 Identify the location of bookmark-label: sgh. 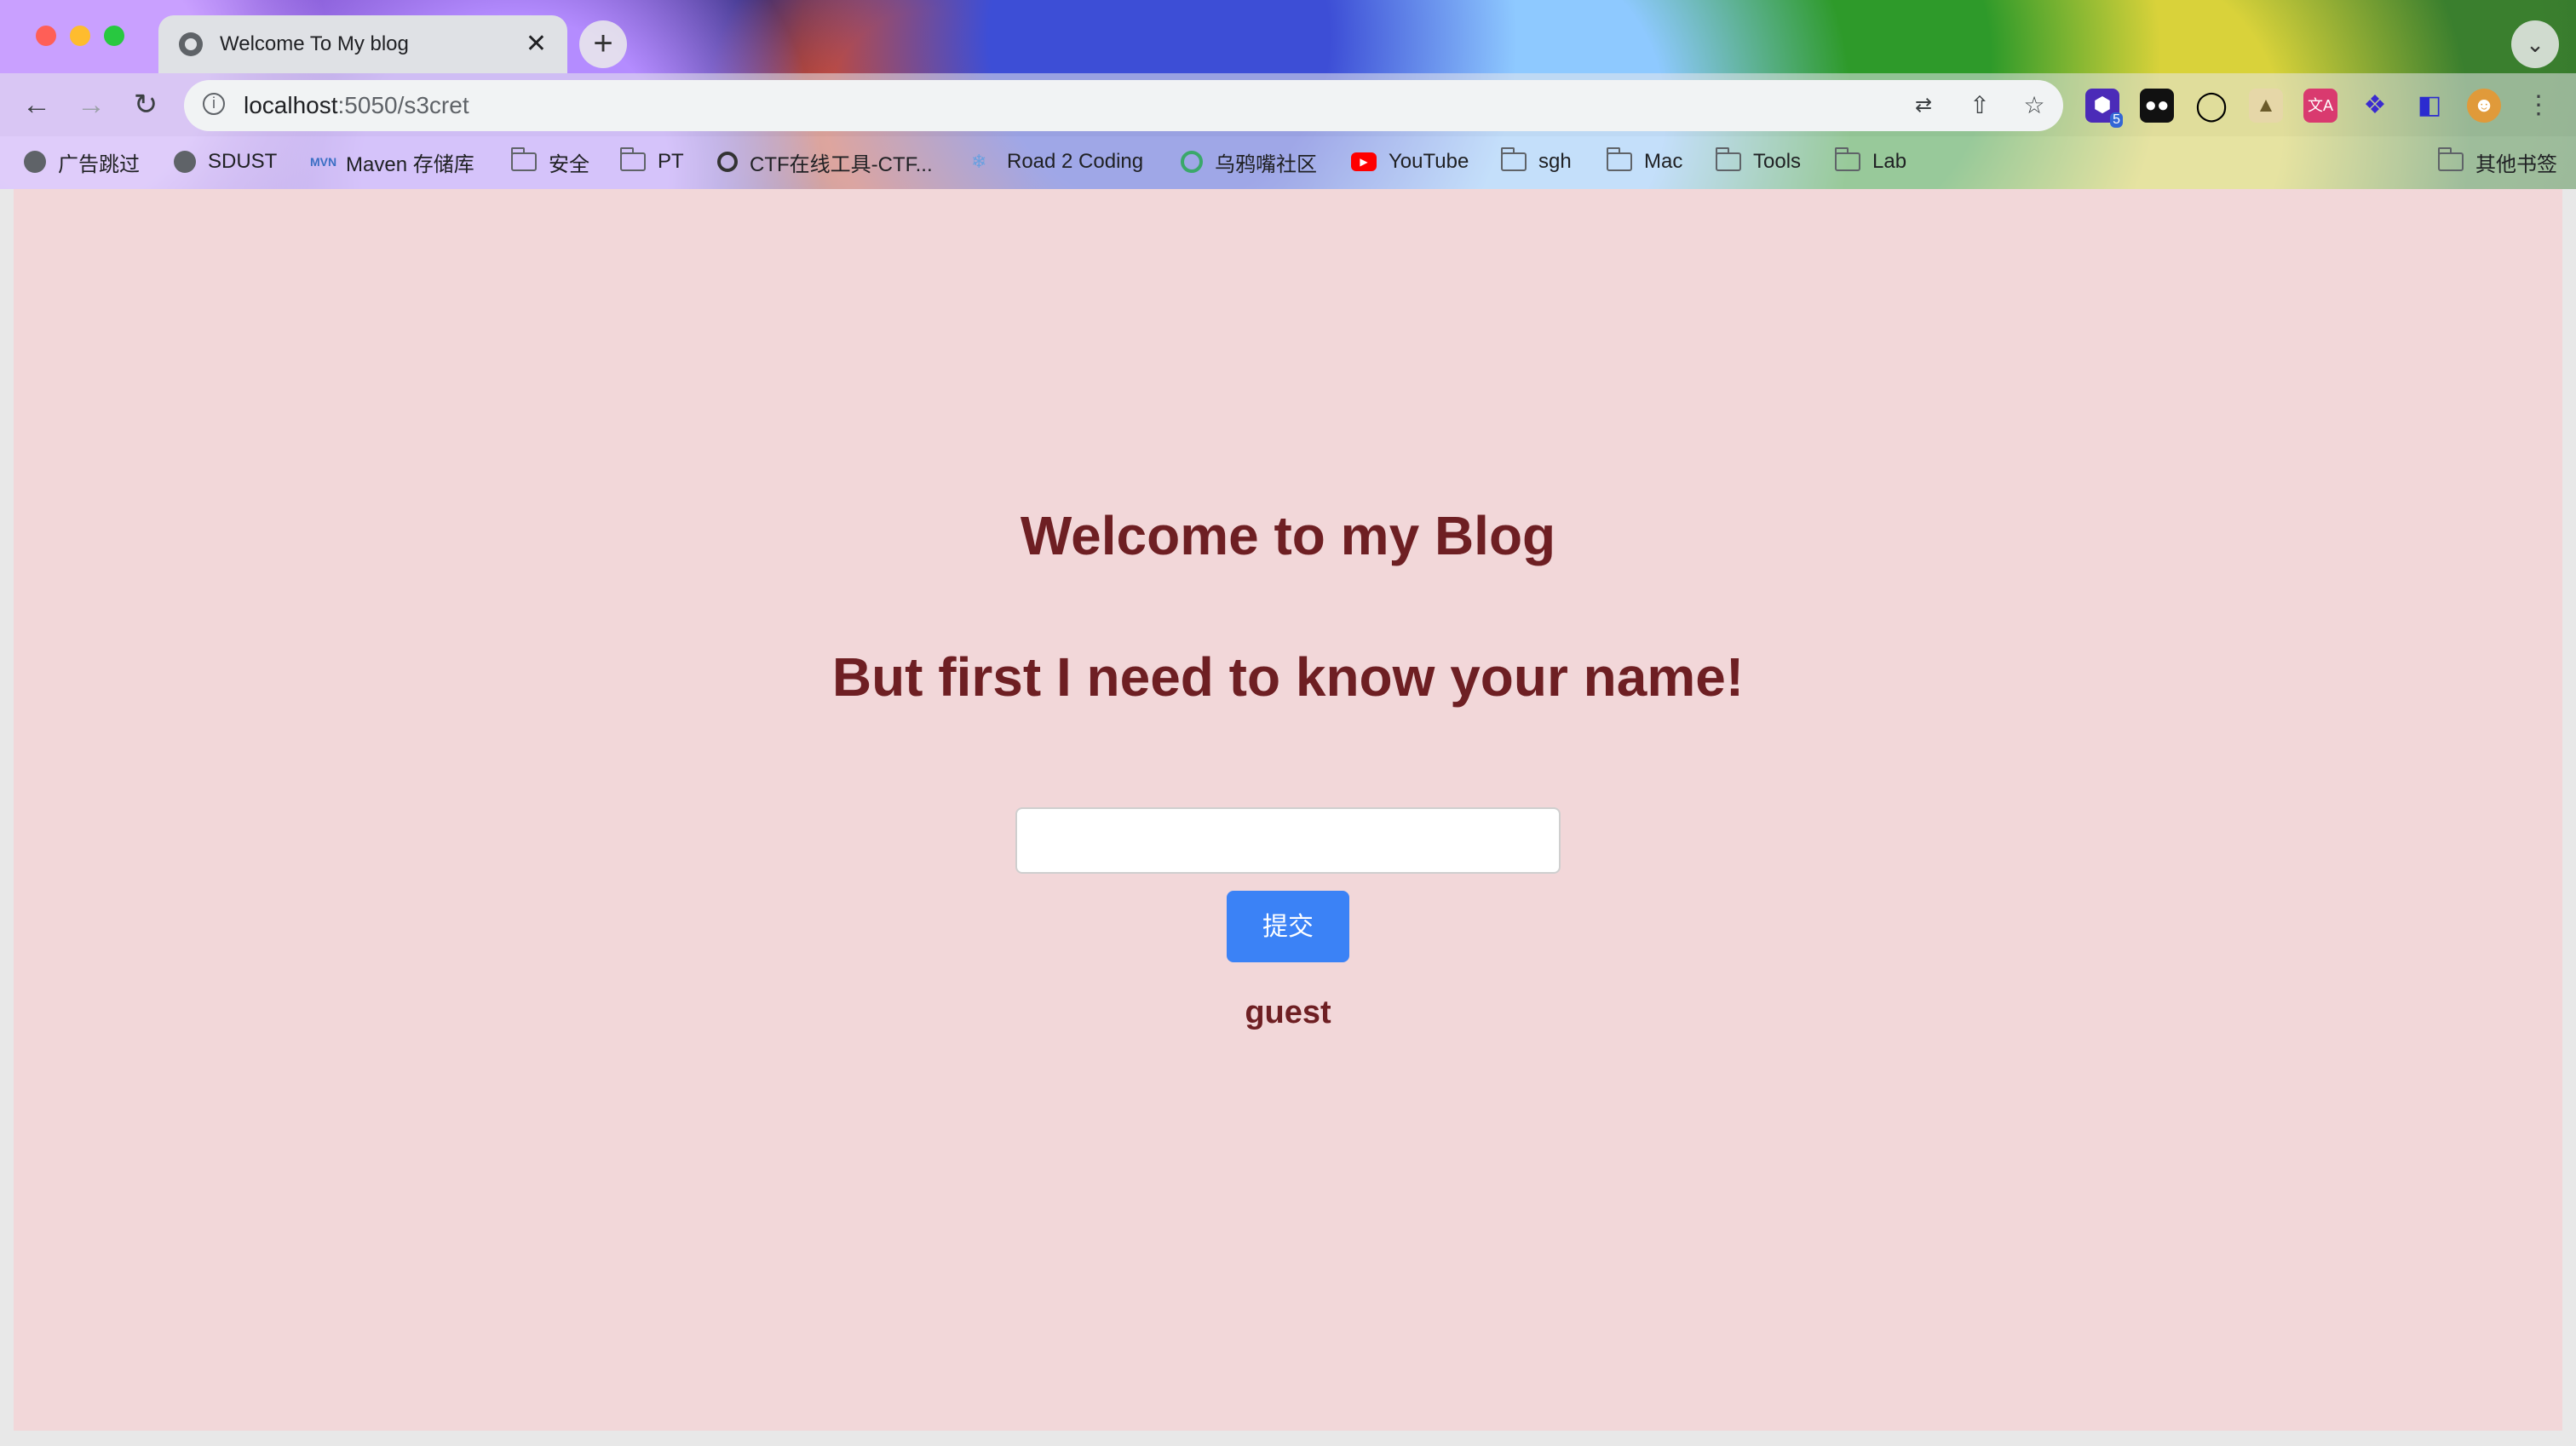
(1555, 161).